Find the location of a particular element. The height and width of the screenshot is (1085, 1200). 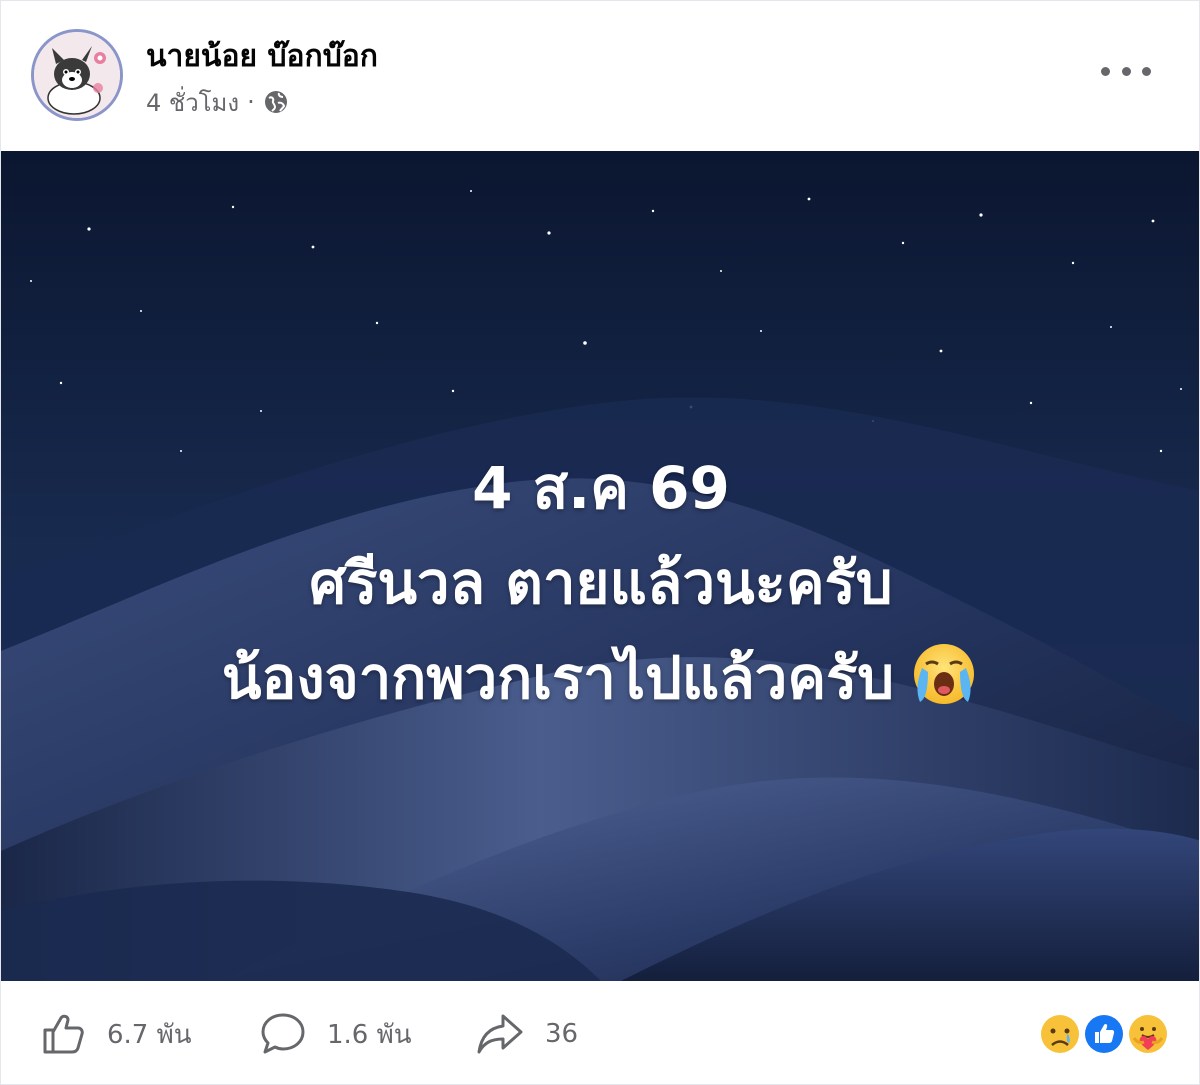

post-timestamp: 4 ชั่วโมง is located at coordinates (192, 102).